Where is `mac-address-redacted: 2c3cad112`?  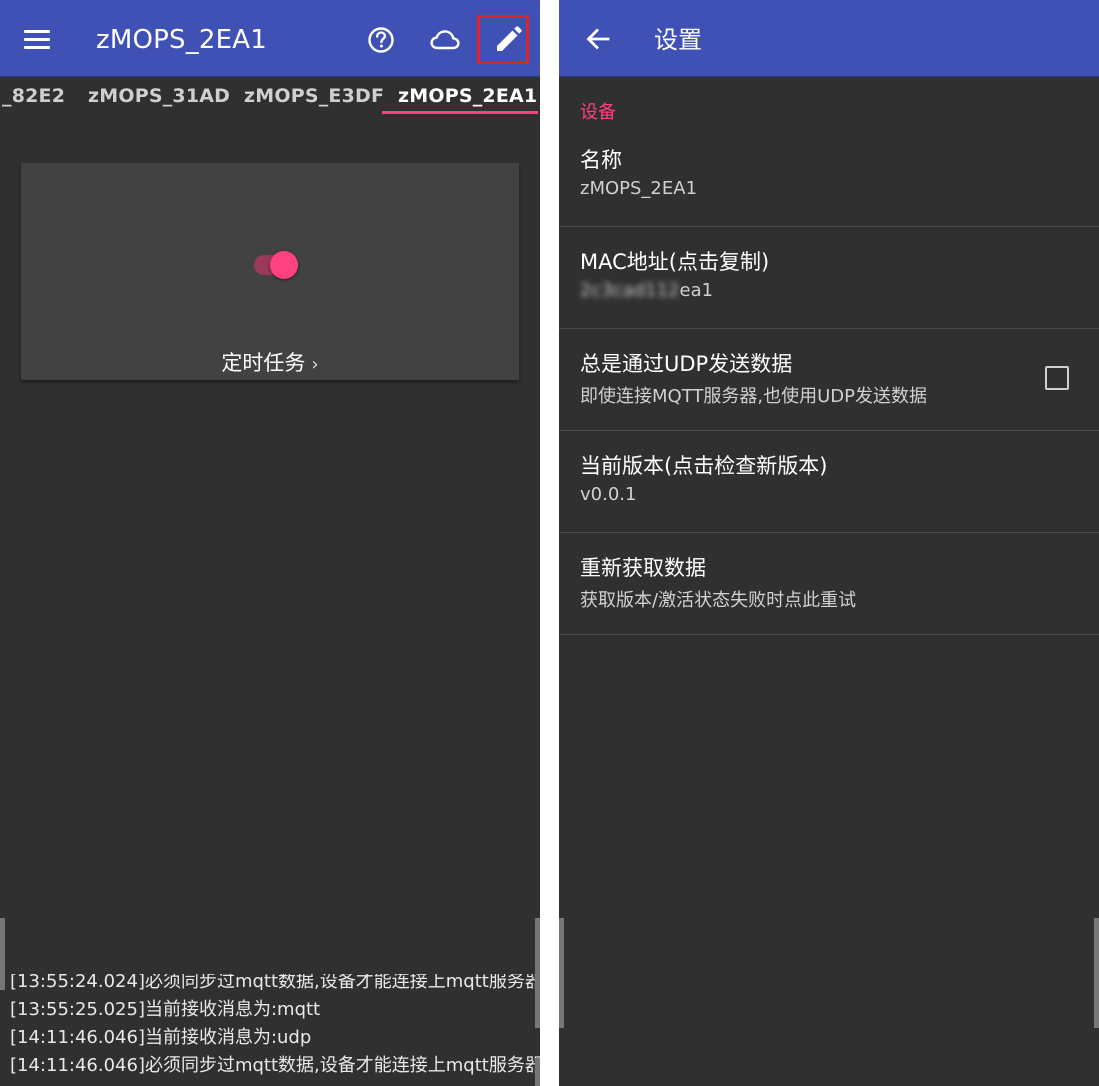
mac-address-redacted: 2c3cad112 is located at coordinates (630, 290).